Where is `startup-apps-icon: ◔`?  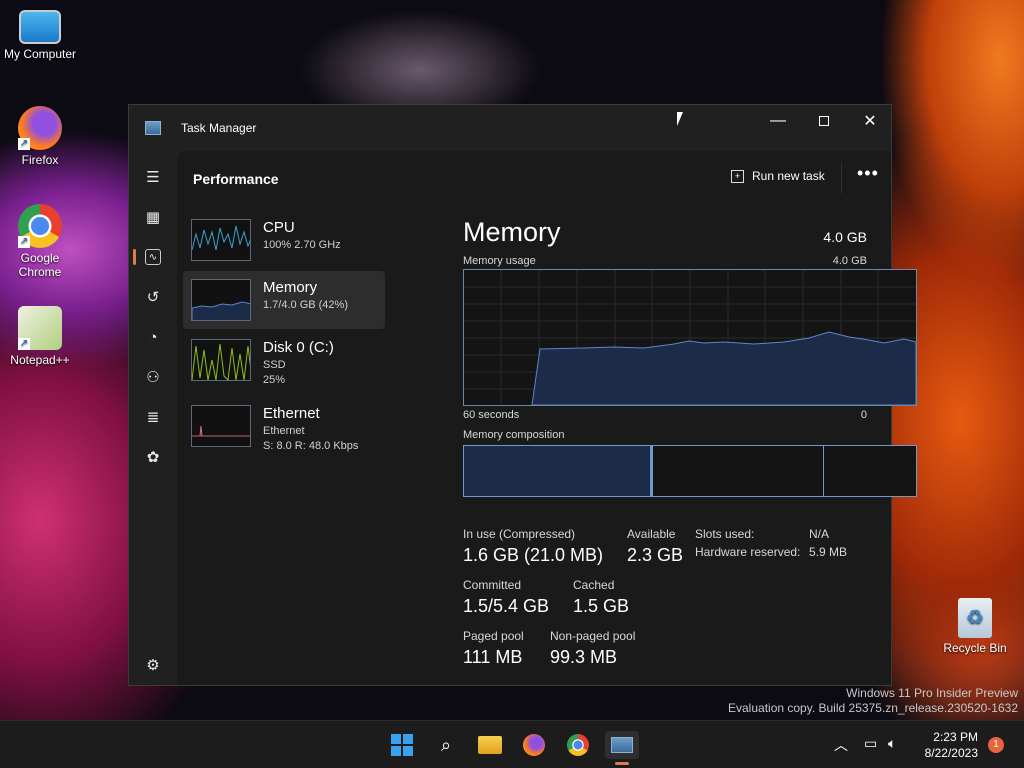
startup-apps-icon: ◔ is located at coordinates (153, 337).